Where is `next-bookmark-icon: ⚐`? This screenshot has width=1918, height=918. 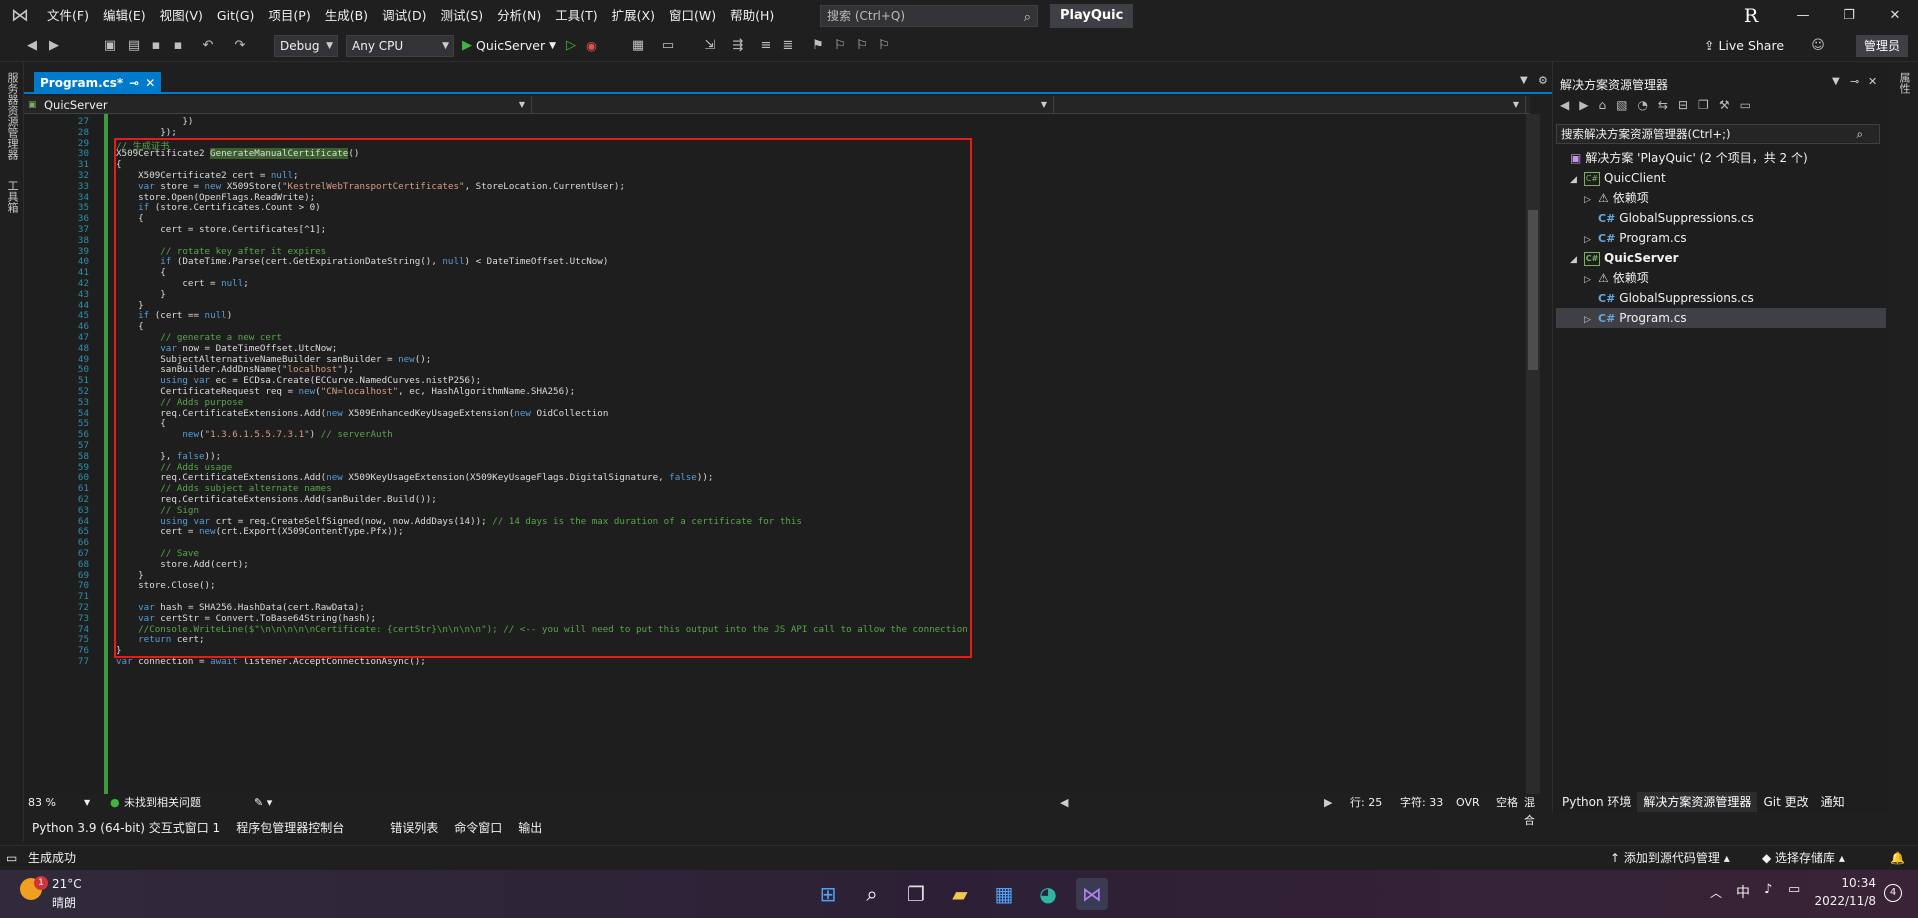
next-bookmark-icon: ⚐ is located at coordinates (862, 46).